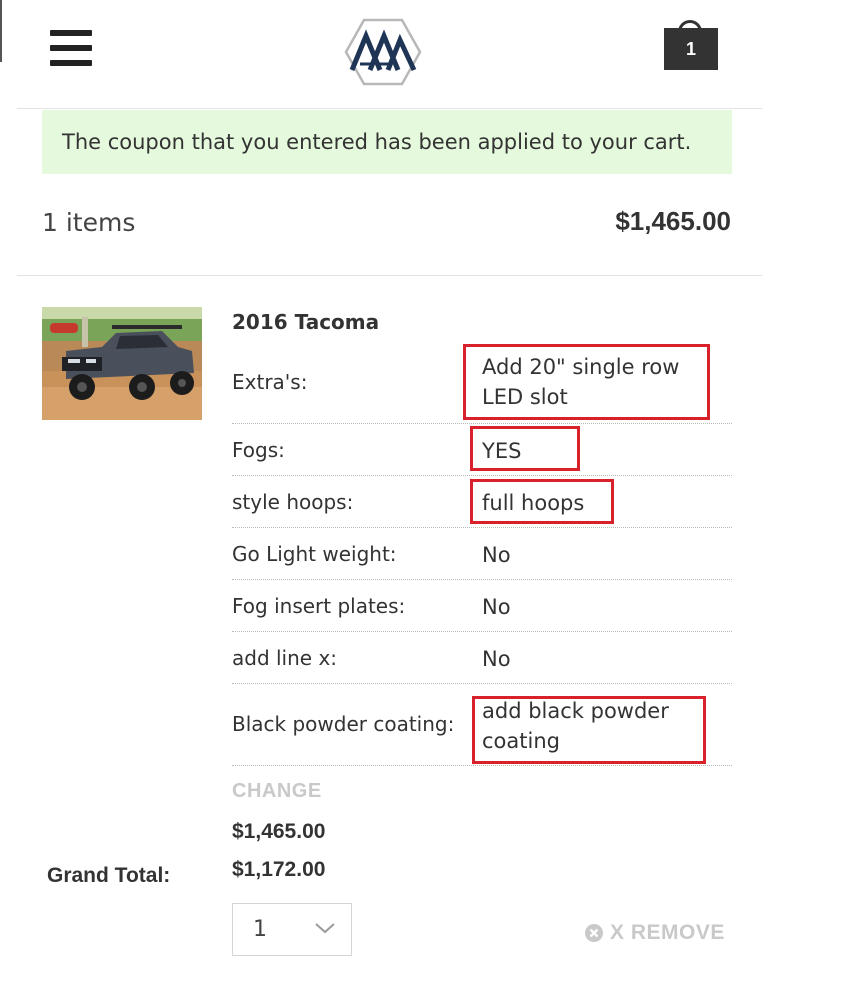 This screenshot has height=1002, width=850. What do you see at coordinates (319, 606) in the screenshot?
I see `option-label: Fog insert plates:` at bounding box center [319, 606].